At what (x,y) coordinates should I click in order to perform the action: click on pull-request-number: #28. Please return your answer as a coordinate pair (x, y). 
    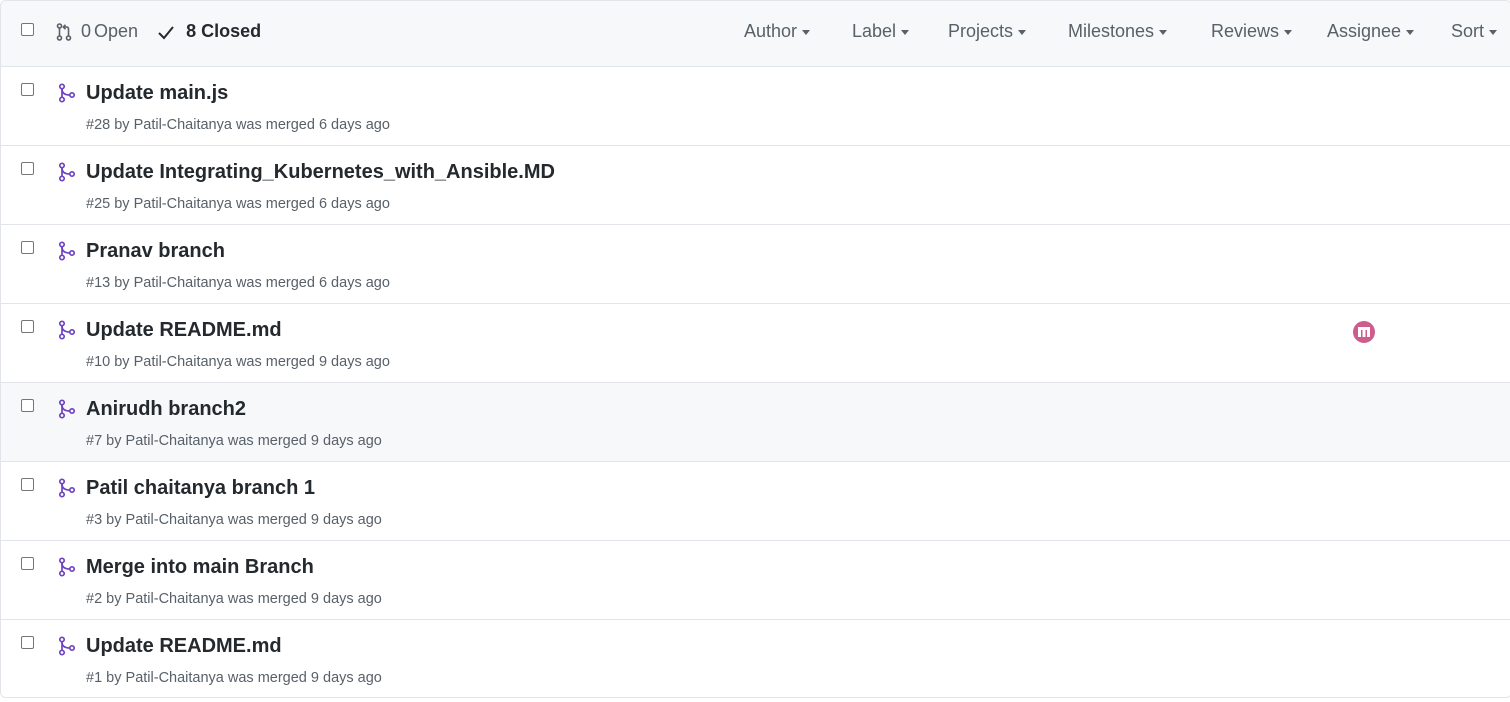
    Looking at the image, I should click on (98, 125).